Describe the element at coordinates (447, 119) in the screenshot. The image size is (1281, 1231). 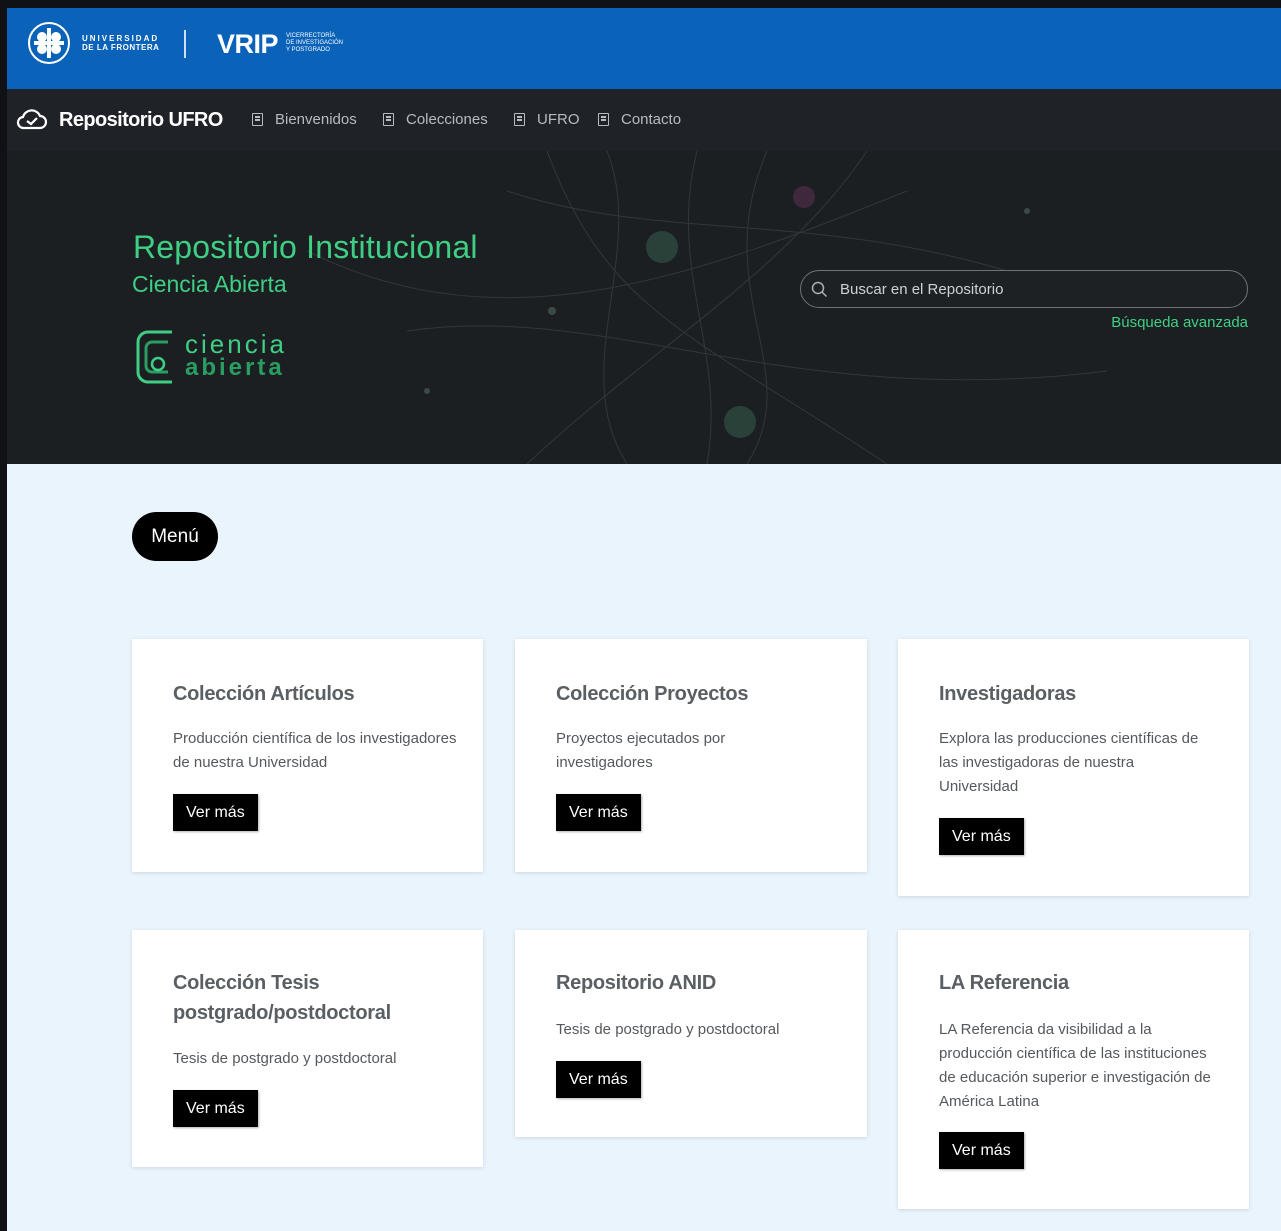
I see `nav-item-label: Colecciones` at that location.